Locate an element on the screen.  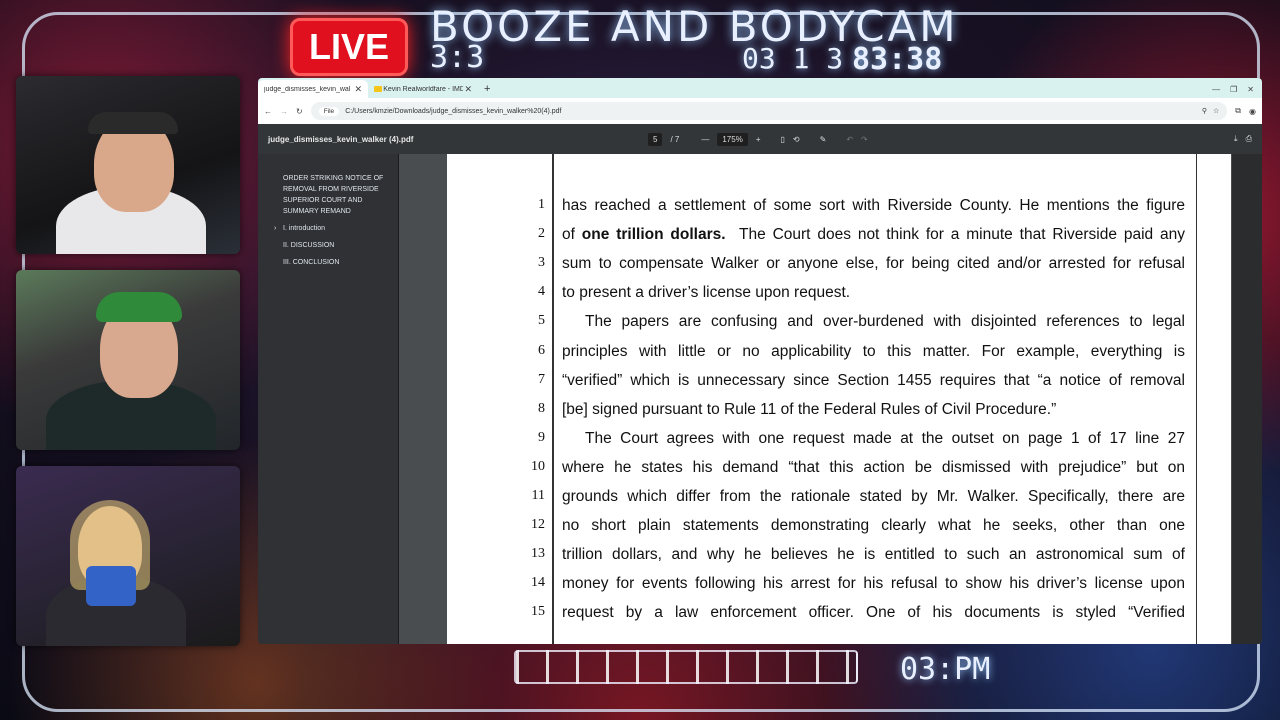
chevron-right-icon: › is located at coordinates (275, 228).